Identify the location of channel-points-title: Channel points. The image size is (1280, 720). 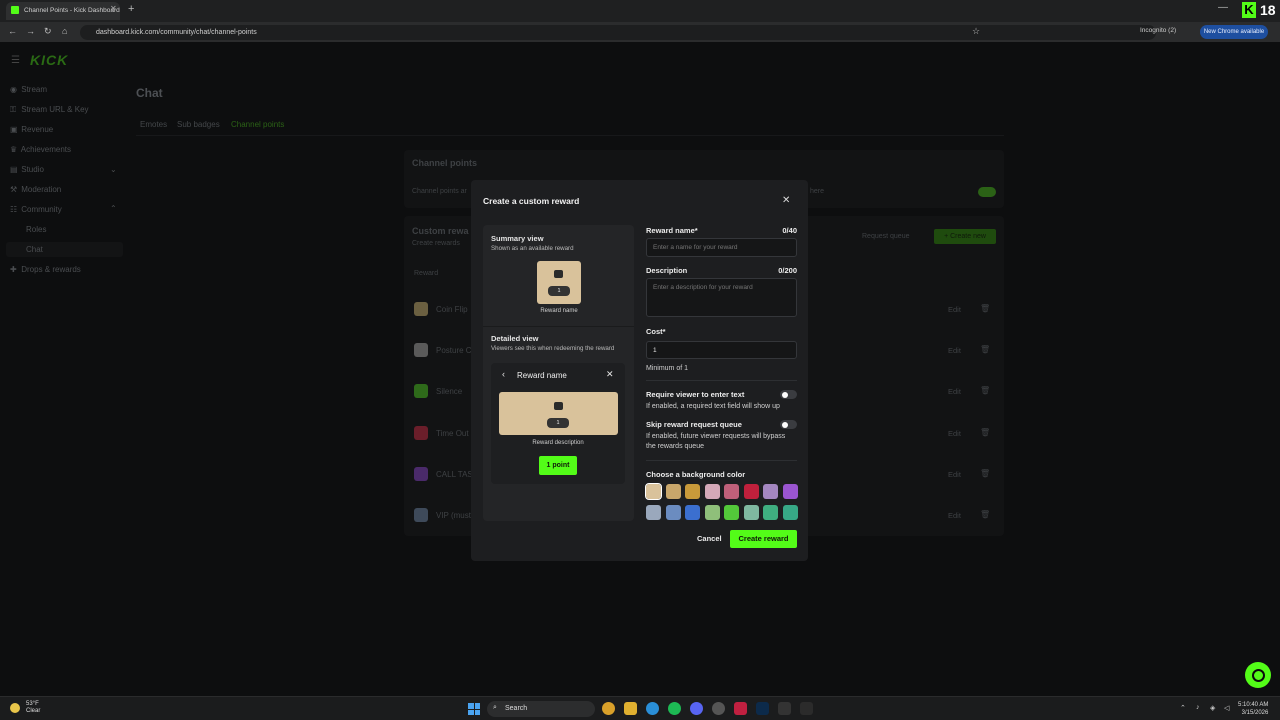
(444, 163).